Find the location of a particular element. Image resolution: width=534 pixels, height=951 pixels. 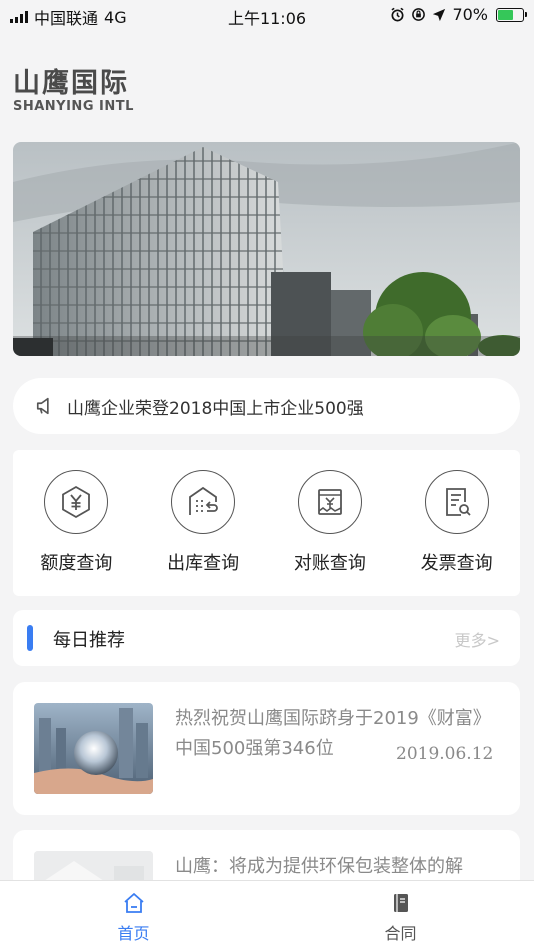

orientation-lock-icon is located at coordinates (419, 14).